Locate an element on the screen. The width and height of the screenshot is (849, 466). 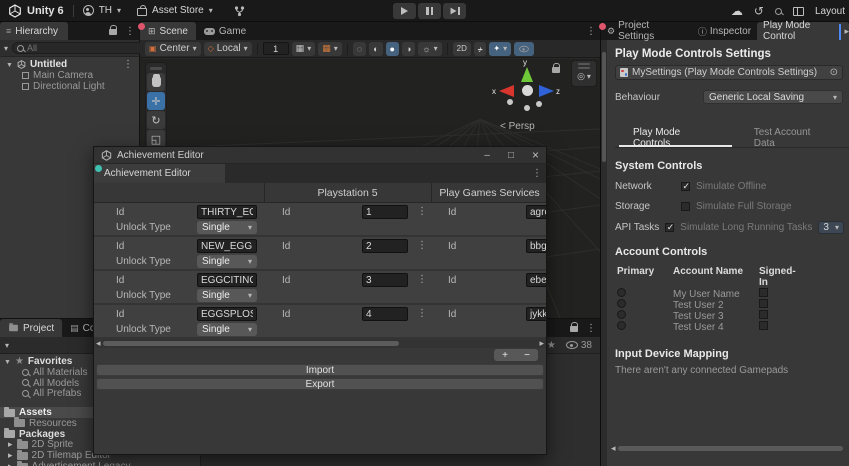
search-icon is located at coordinates (778, 11).